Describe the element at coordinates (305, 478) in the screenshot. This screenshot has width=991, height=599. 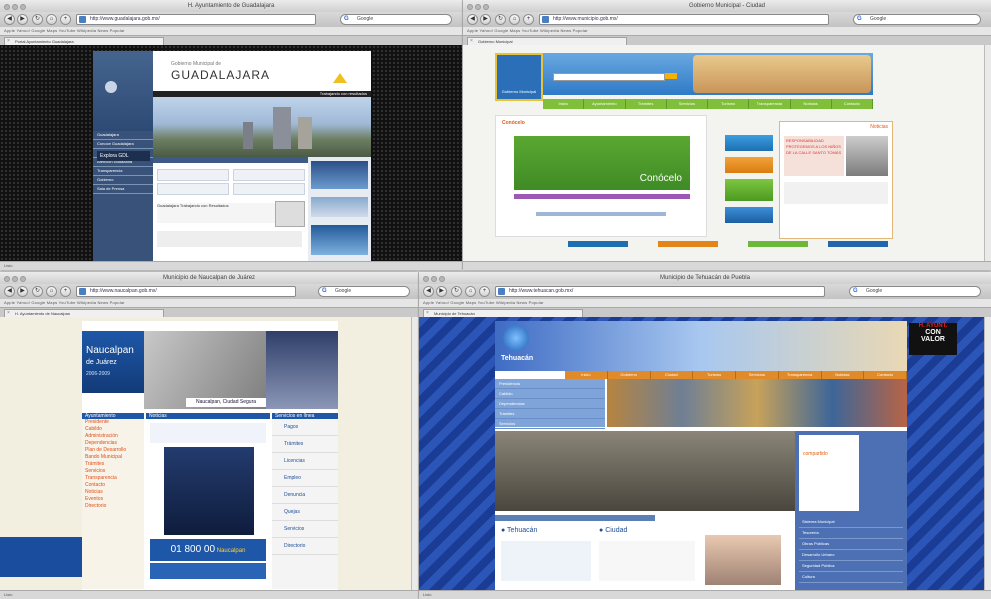
I see `right-menu-item: Empleo` at that location.